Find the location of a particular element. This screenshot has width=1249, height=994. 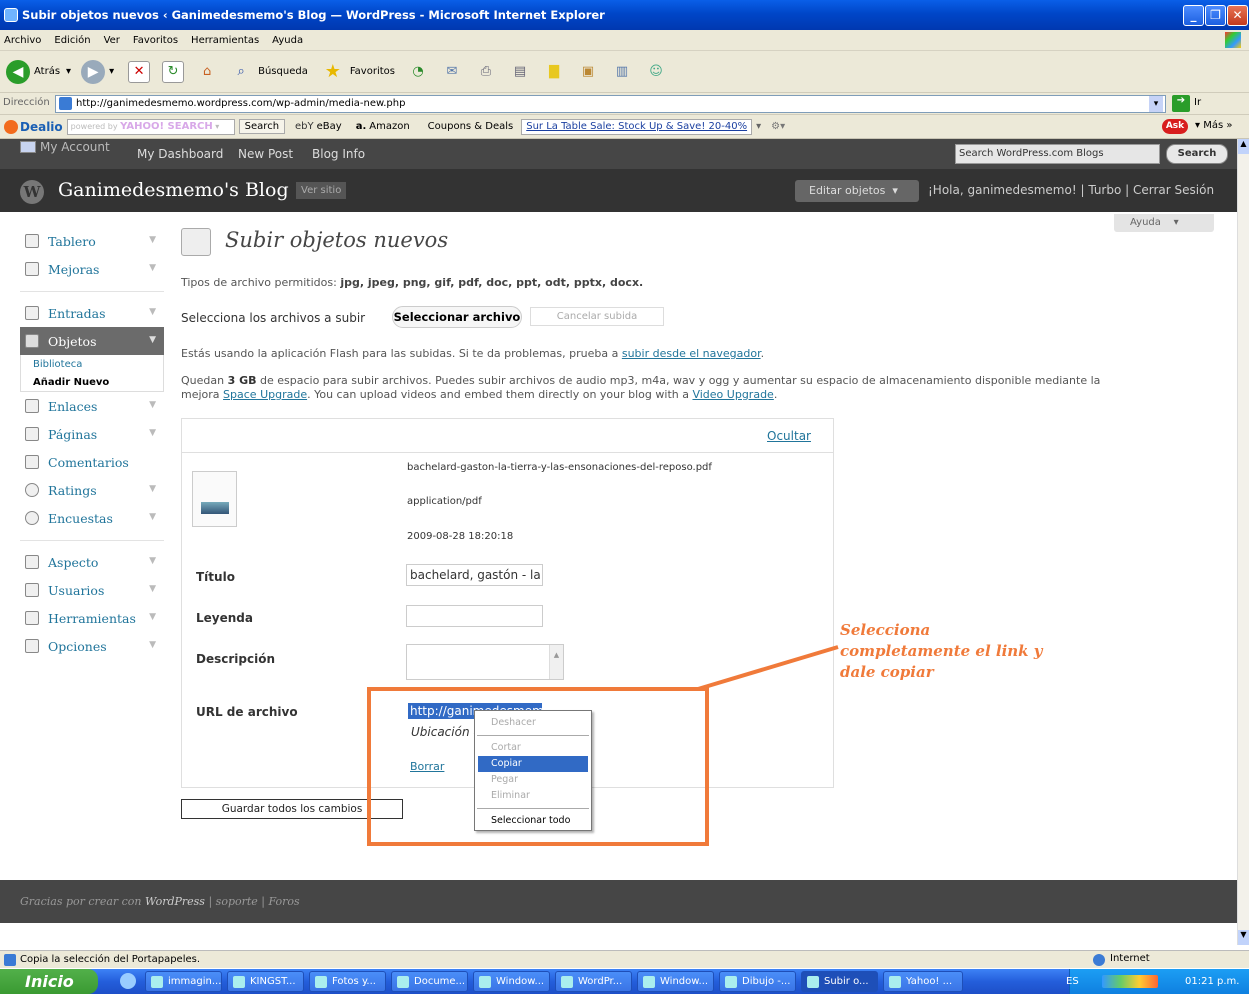

menu-paginas: Páginas ▼ is located at coordinates (92, 434).